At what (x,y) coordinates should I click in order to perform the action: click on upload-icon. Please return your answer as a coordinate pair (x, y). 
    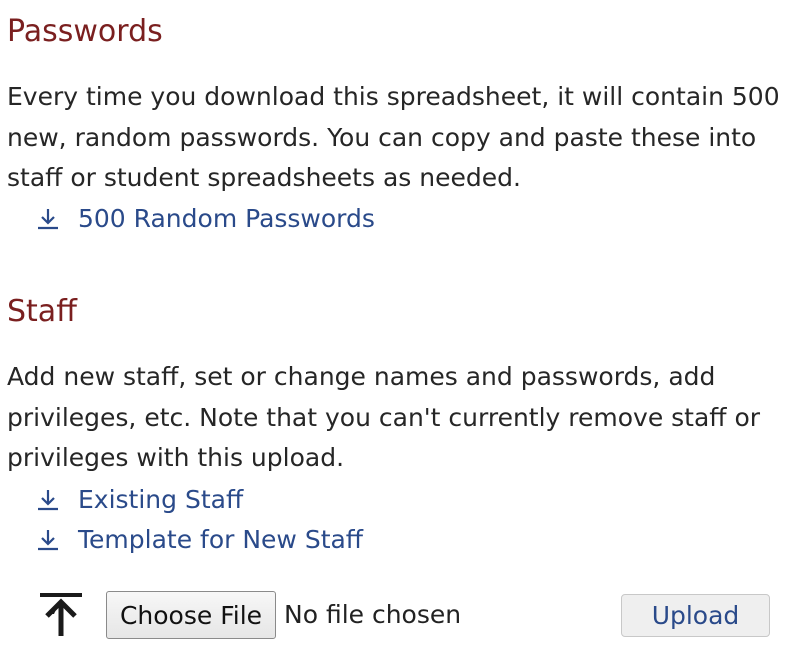
    Looking at the image, I should click on (61, 614).